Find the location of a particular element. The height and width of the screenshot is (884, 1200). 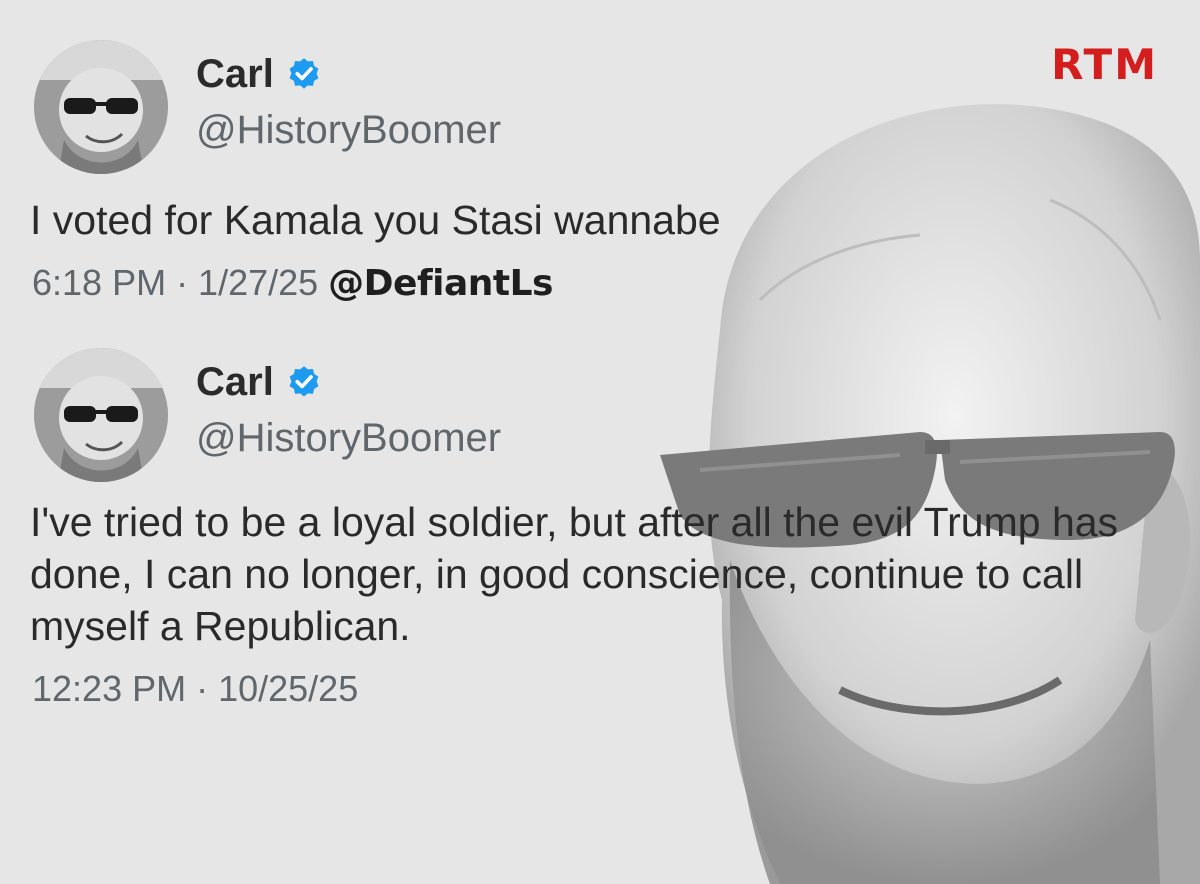

source-credit: @DefiantLs is located at coordinates (440, 283).